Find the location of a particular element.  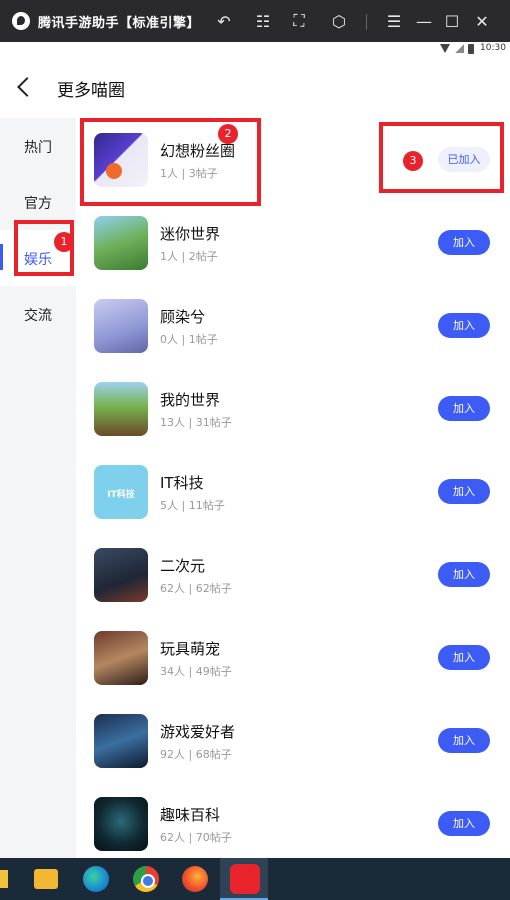

circle-name: 二次元 is located at coordinates (183, 566).